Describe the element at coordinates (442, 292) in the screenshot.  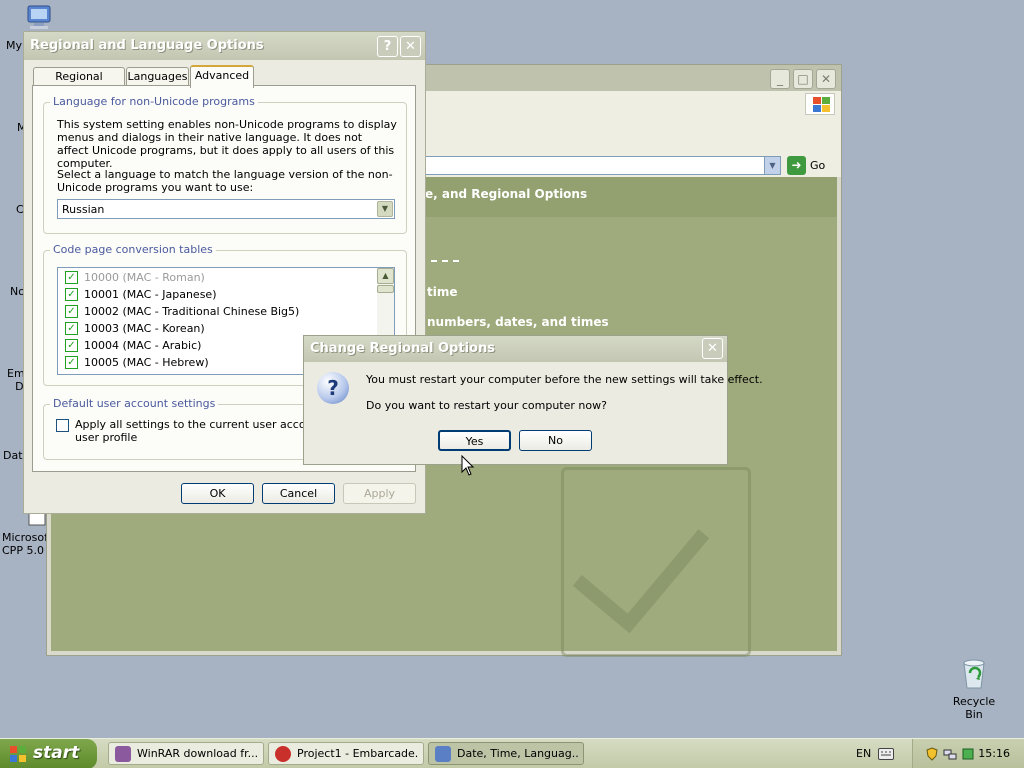
I see `task-change-time: time` at that location.